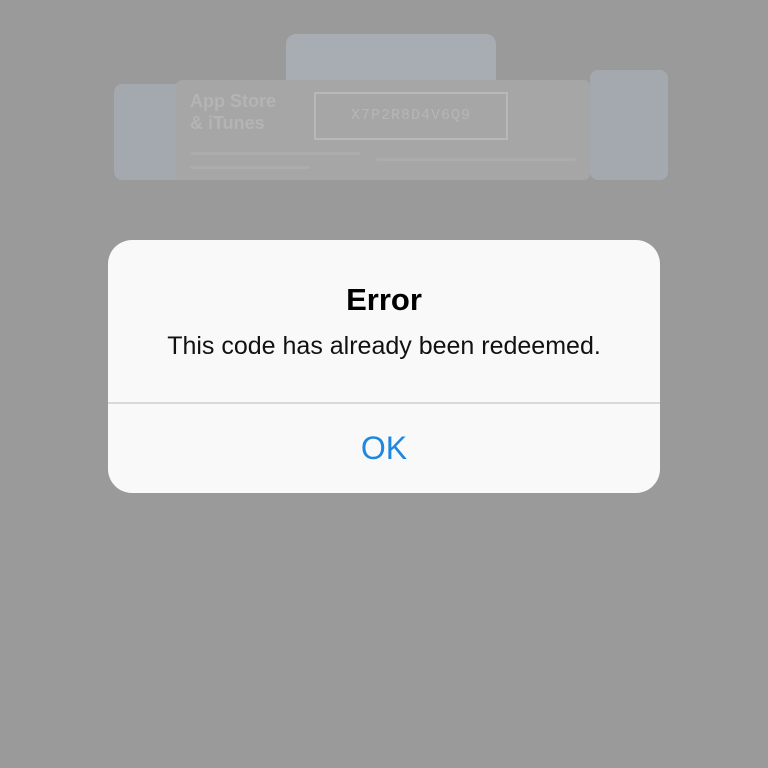 This screenshot has height=768, width=768. Describe the element at coordinates (384, 448) in the screenshot. I see `ok-button: OK` at that location.